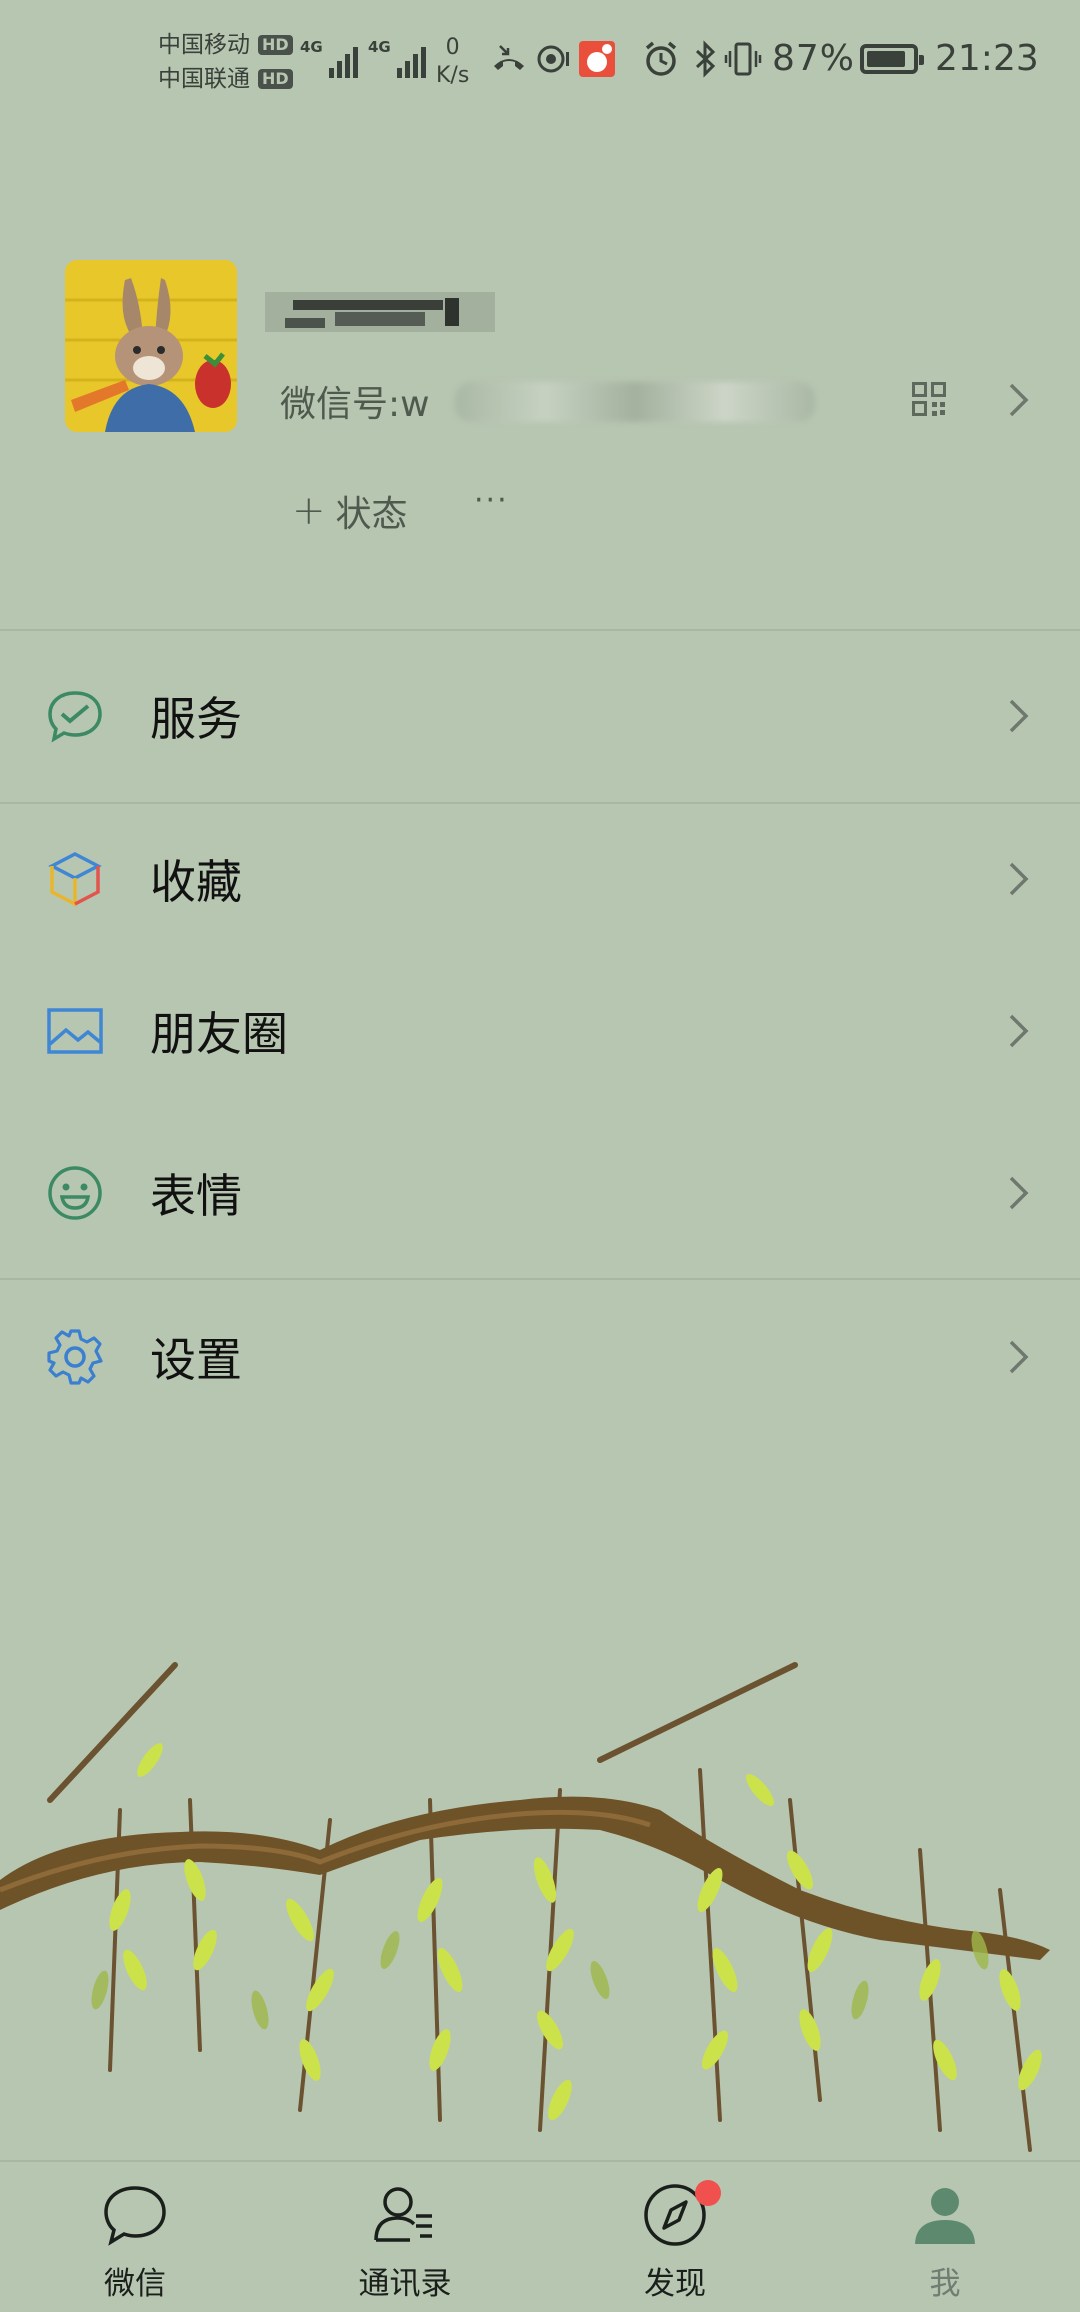 This screenshot has width=1080, height=2312. Describe the element at coordinates (75, 717) in the screenshot. I see `service-icon` at that location.